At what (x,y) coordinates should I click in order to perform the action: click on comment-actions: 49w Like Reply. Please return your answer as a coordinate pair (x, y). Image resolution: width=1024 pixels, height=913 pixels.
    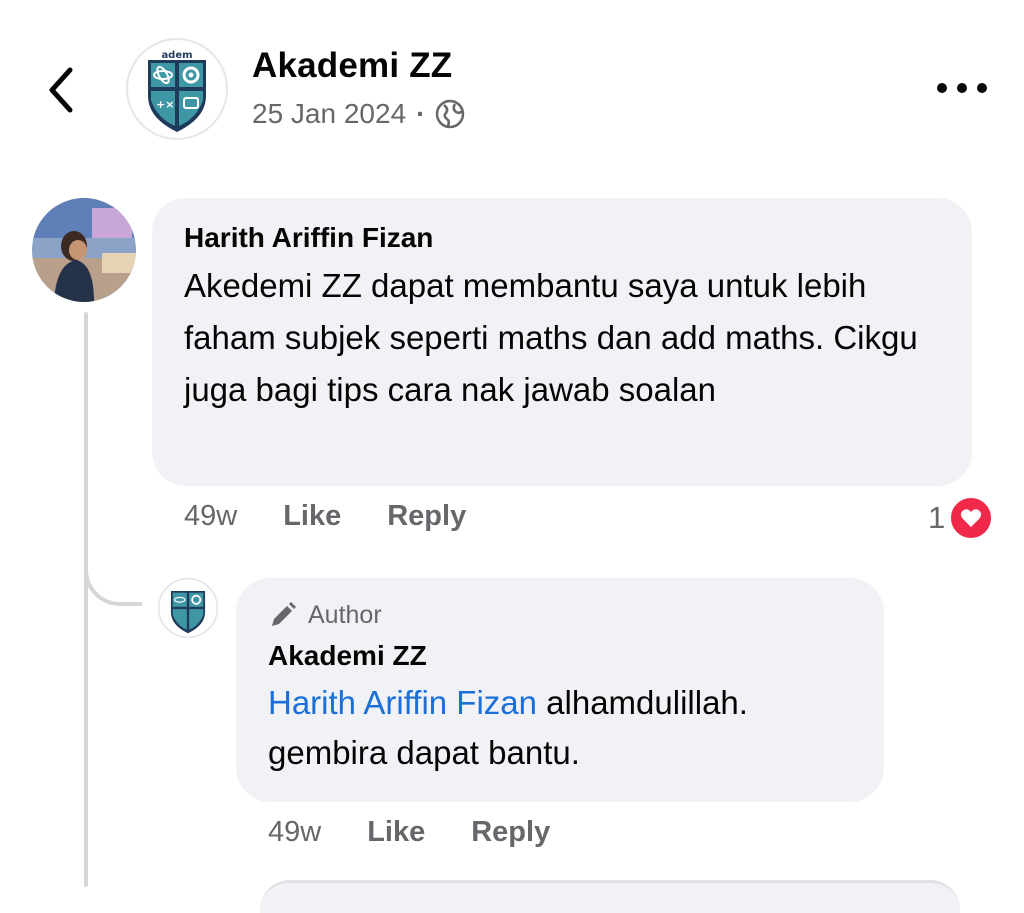
    Looking at the image, I should click on (348, 516).